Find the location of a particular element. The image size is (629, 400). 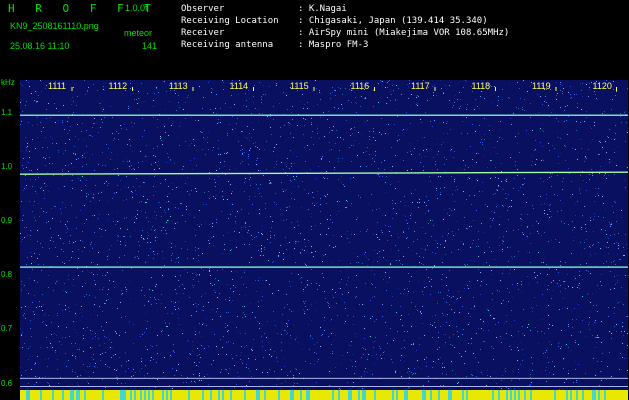

y-tick-label: 0.9 is located at coordinates (7, 221).